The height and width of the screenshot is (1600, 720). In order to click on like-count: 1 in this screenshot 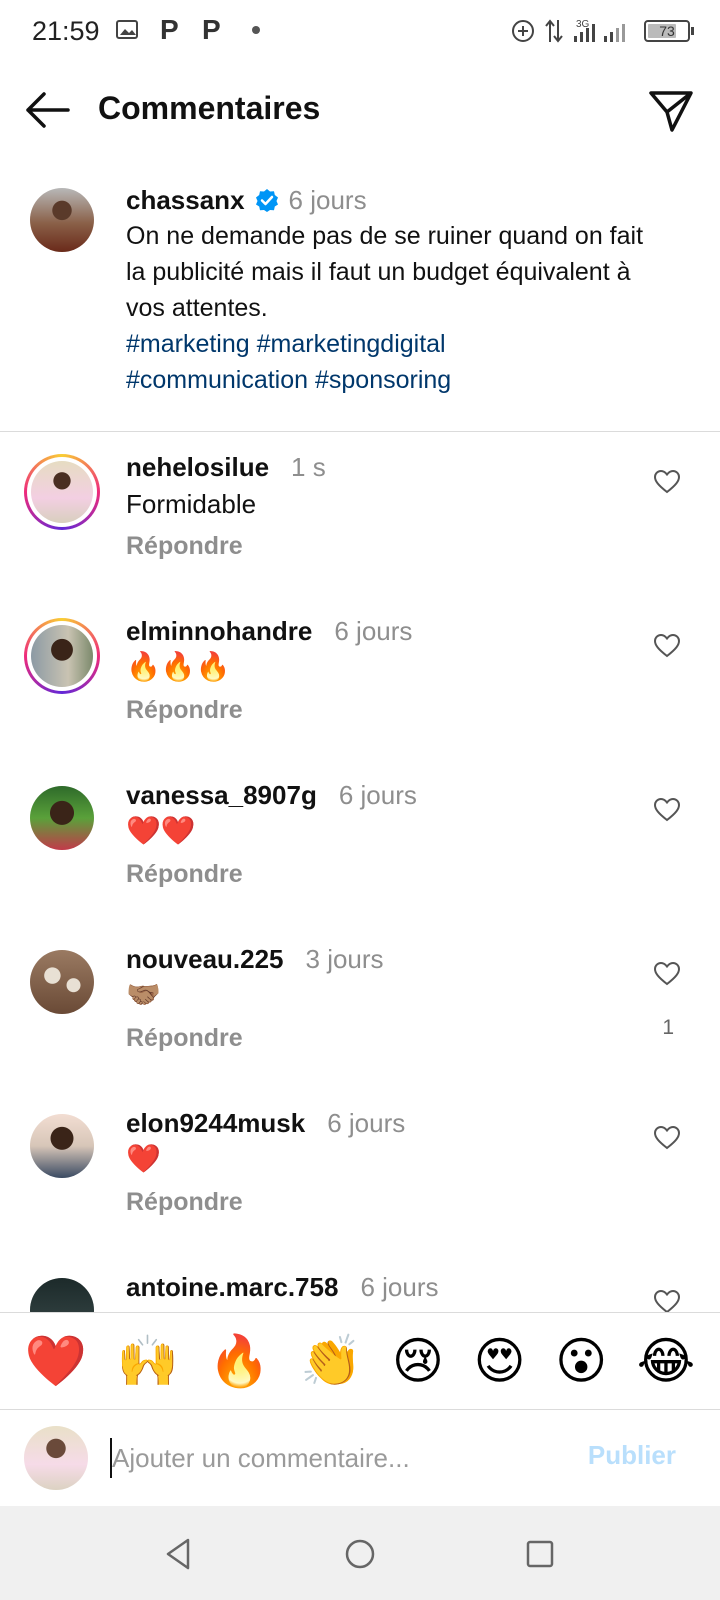, I will do `click(668, 1028)`.